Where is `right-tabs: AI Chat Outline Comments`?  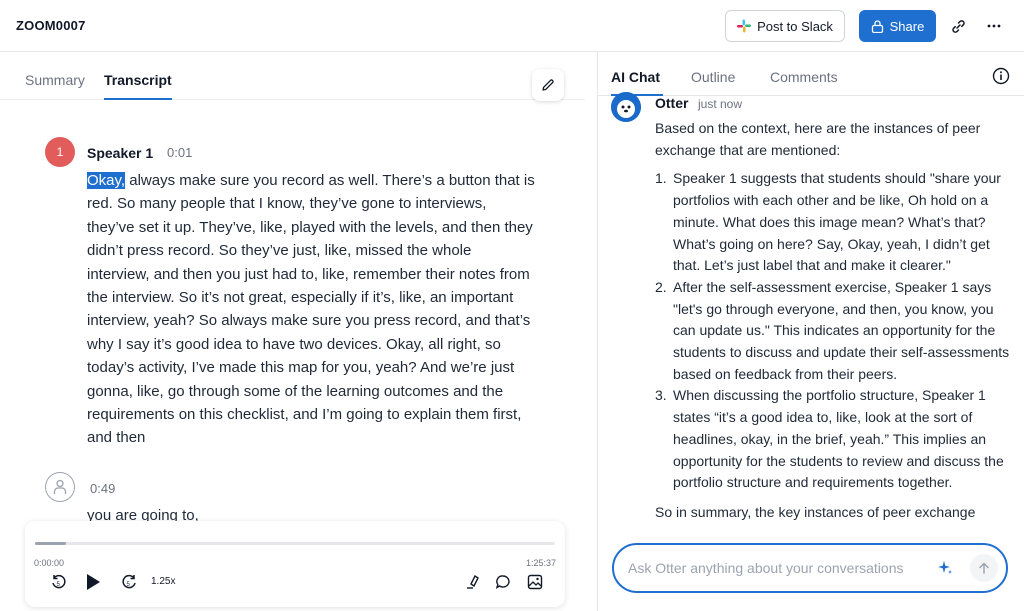
right-tabs: AI Chat Outline Comments is located at coordinates (811, 74).